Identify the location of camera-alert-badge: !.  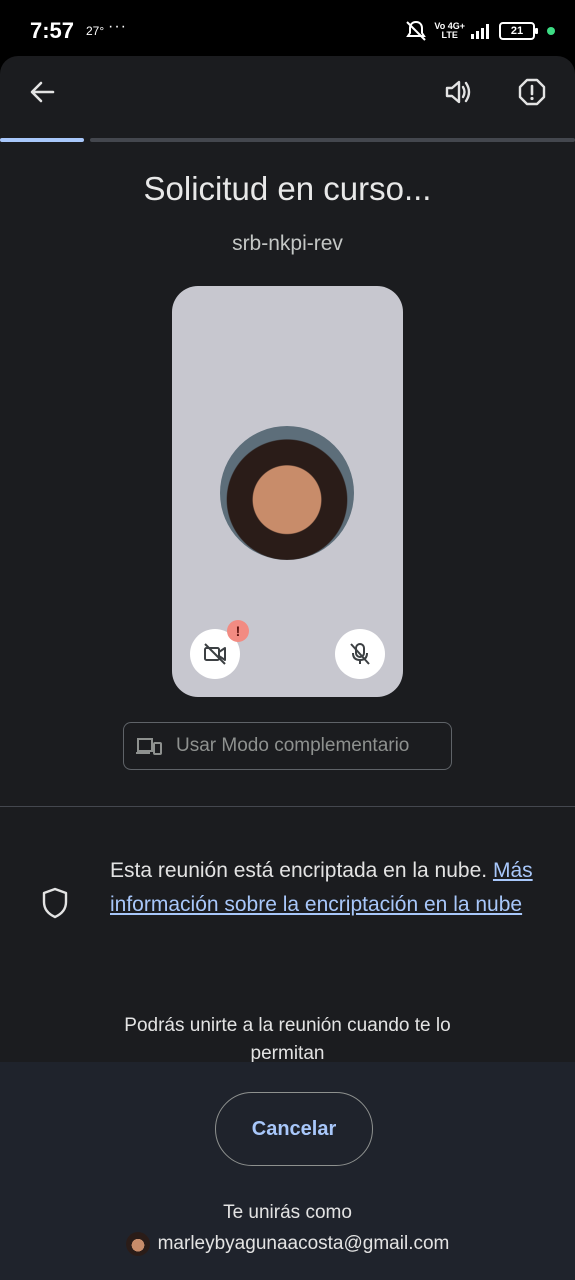
(238, 631).